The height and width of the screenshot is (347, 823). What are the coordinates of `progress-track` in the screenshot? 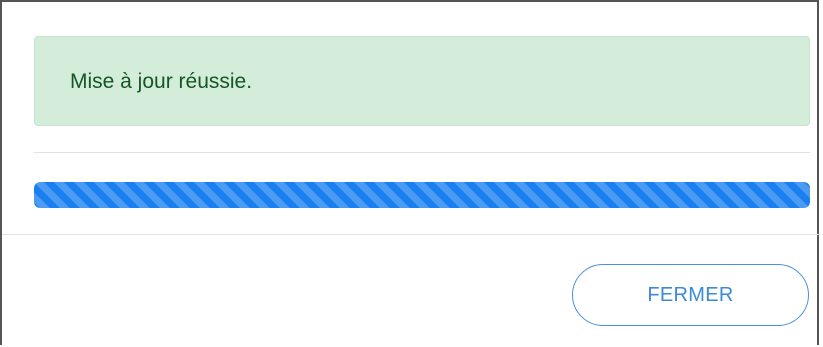 It's located at (422, 195).